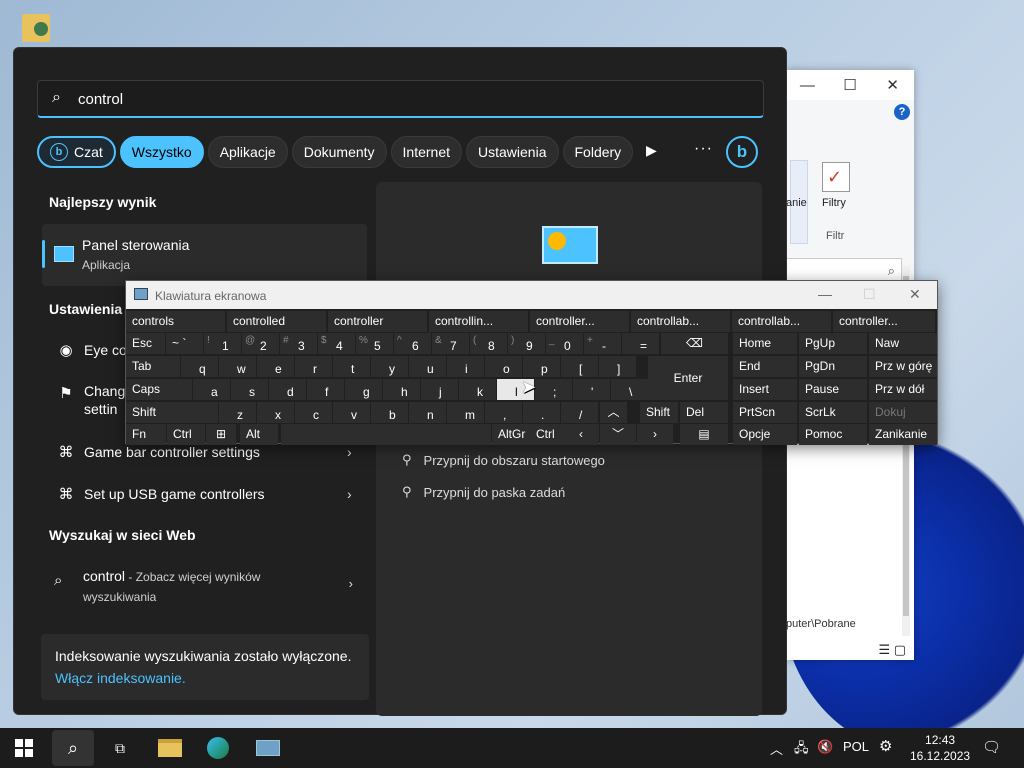 Image resolution: width=1024 pixels, height=768 pixels. I want to click on key-caps: Caps, so click(159, 389).